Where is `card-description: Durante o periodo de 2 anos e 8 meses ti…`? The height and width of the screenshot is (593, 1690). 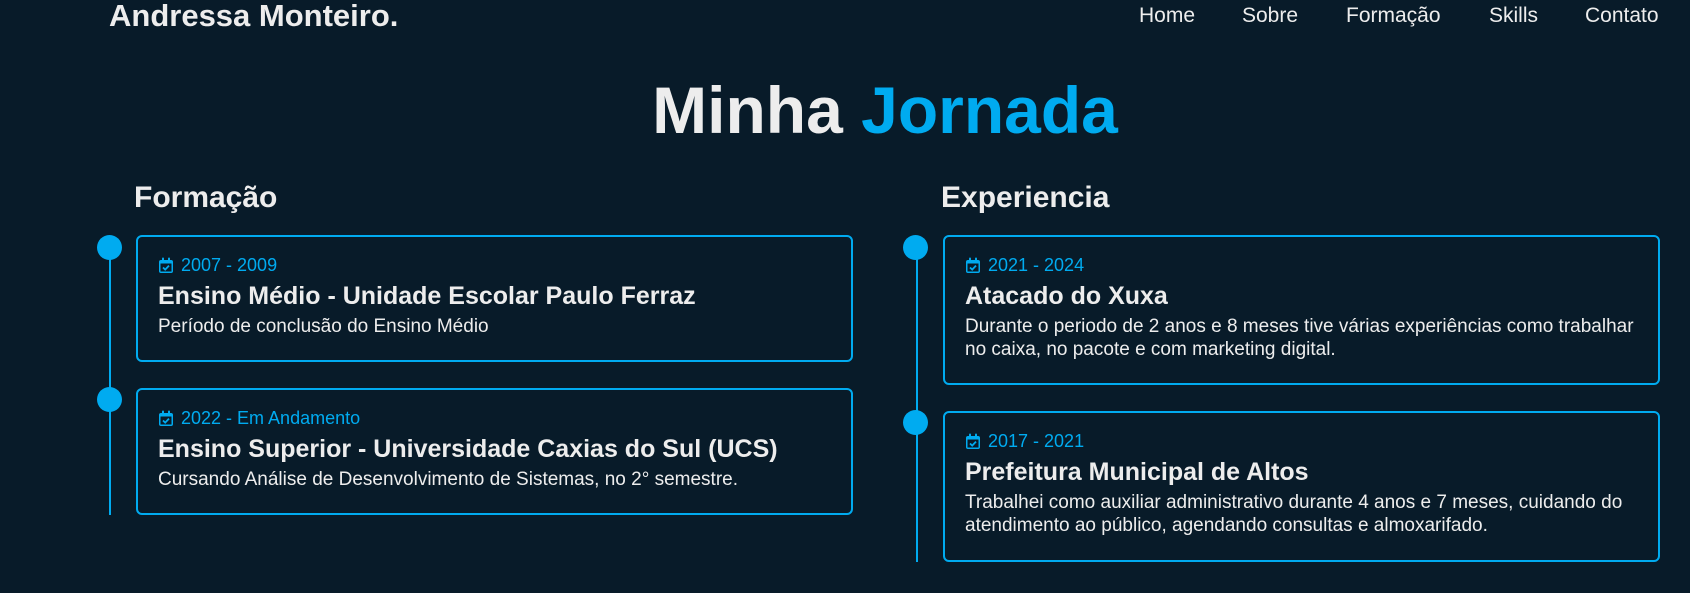 card-description: Durante o periodo de 2 anos e 8 meses ti… is located at coordinates (1299, 338).